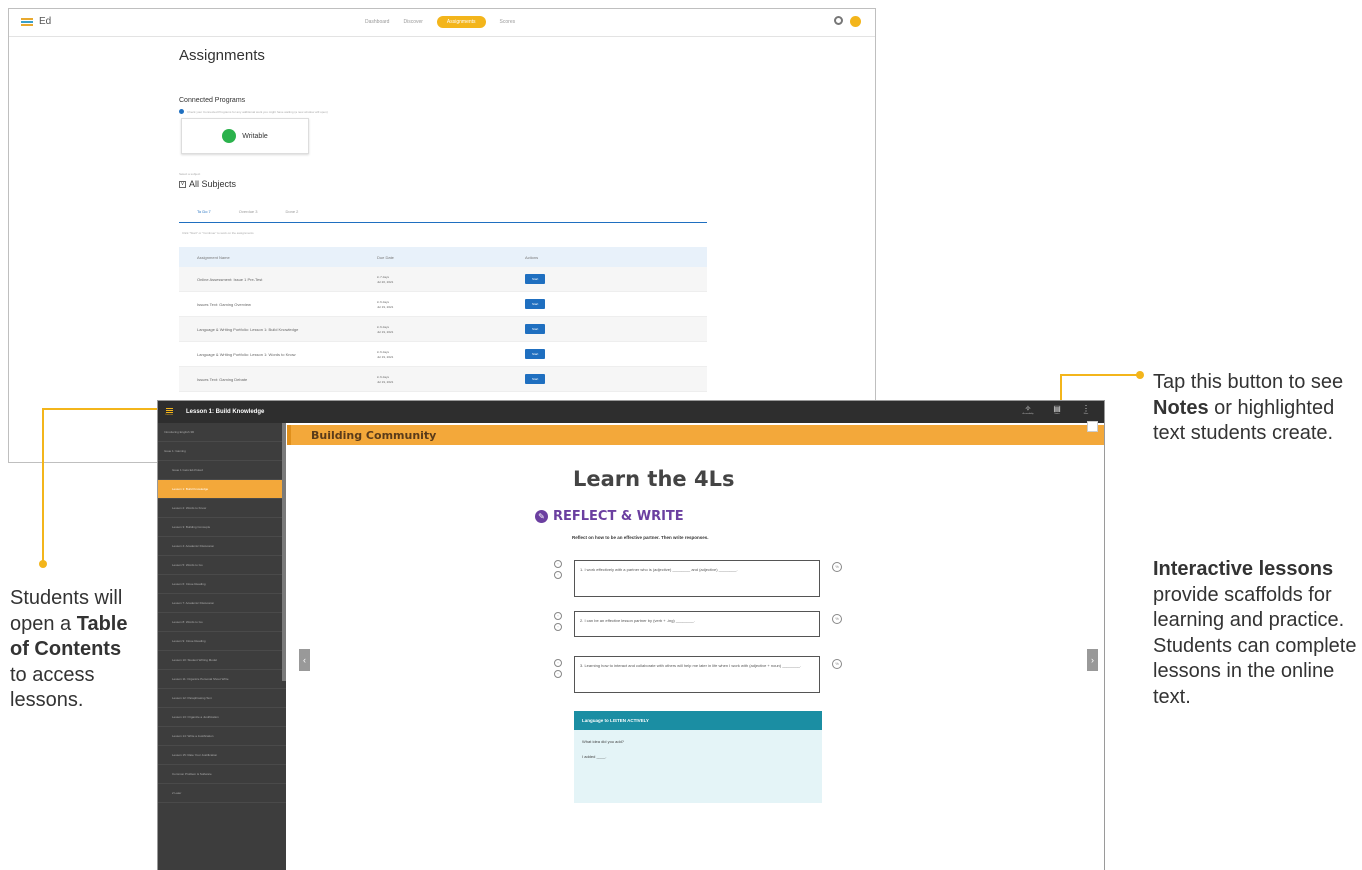 This screenshot has height=870, width=1362. I want to click on toc-item: Lesson 9: Close Reading, so click(222, 641).